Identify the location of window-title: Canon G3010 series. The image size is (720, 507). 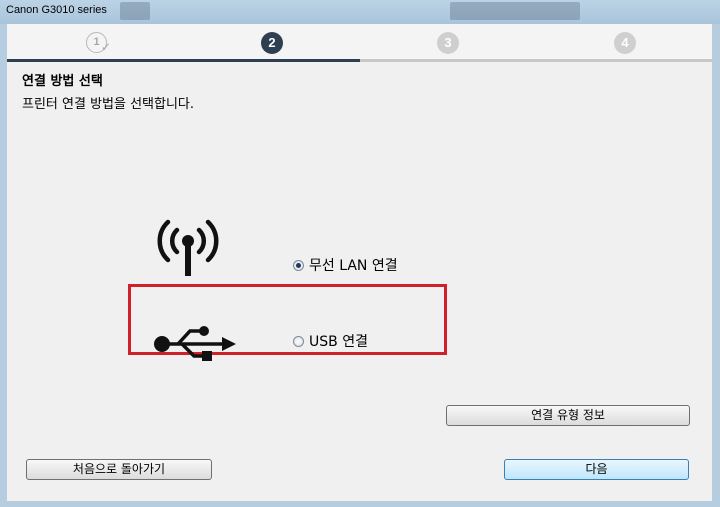
(56, 10).